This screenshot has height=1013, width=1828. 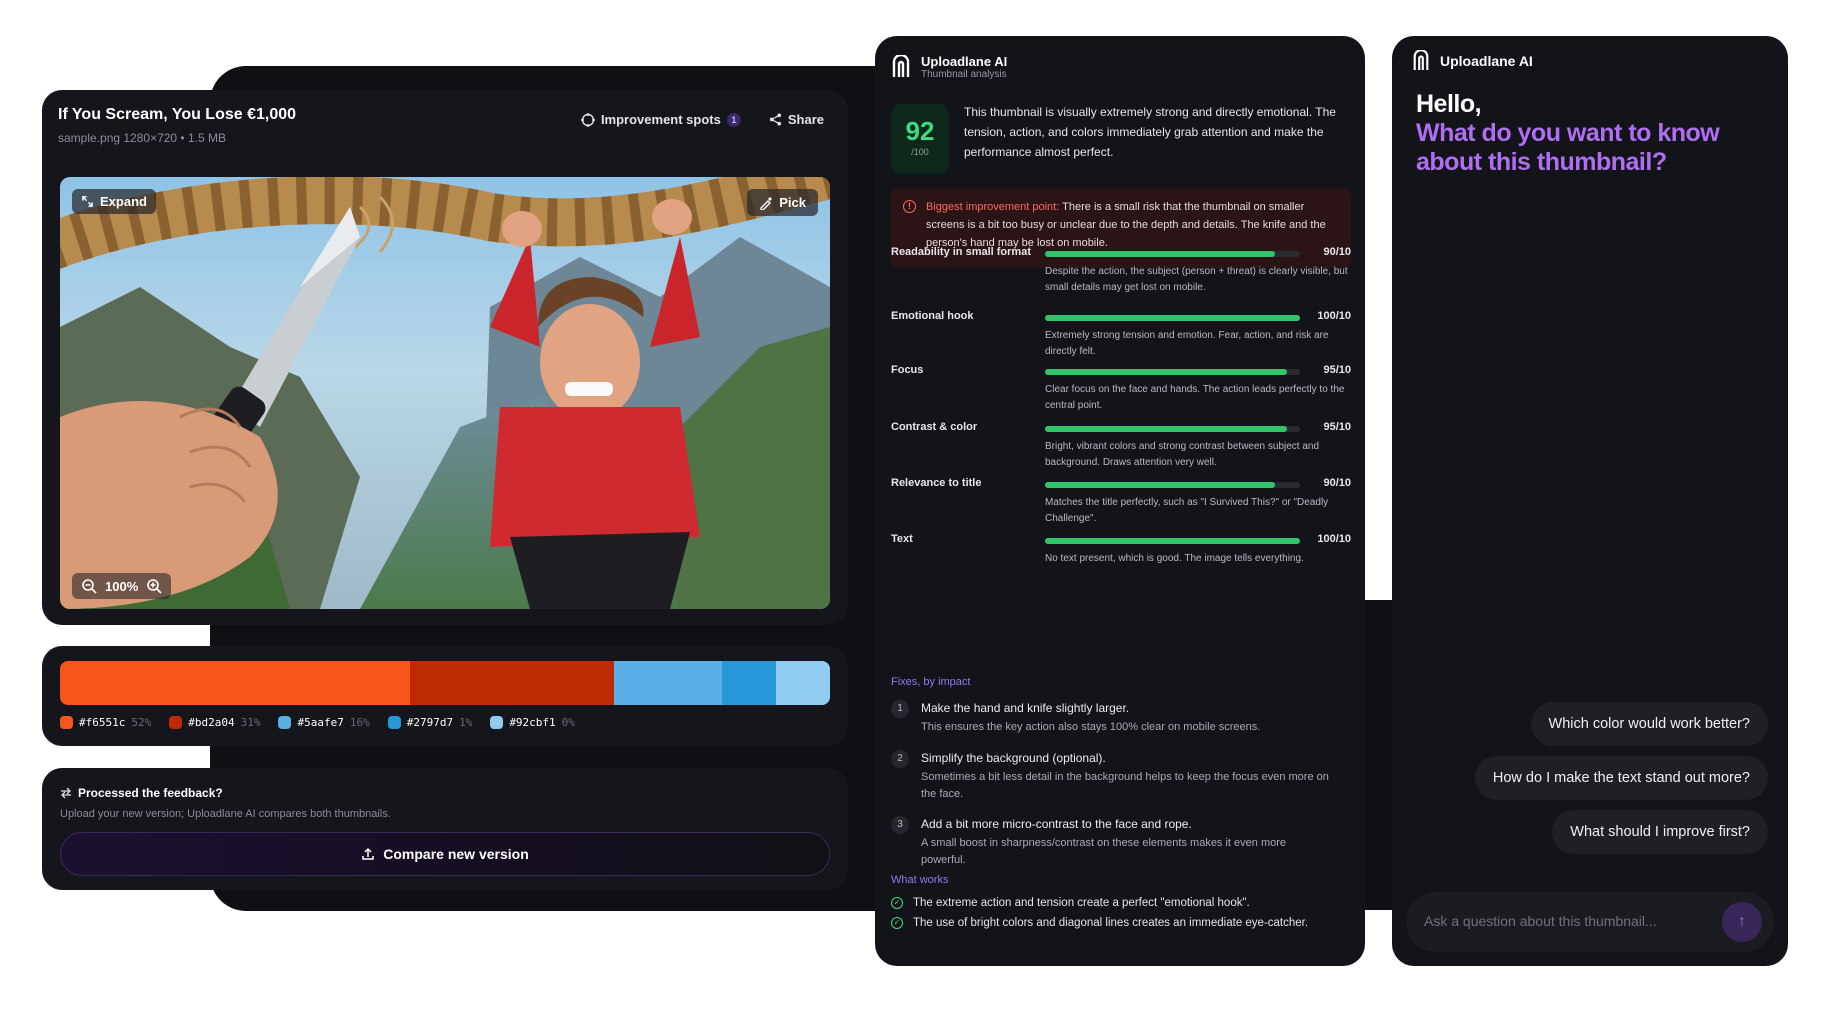 I want to click on preview-actions: Improvement spots 1 Share, so click(x=702, y=119).